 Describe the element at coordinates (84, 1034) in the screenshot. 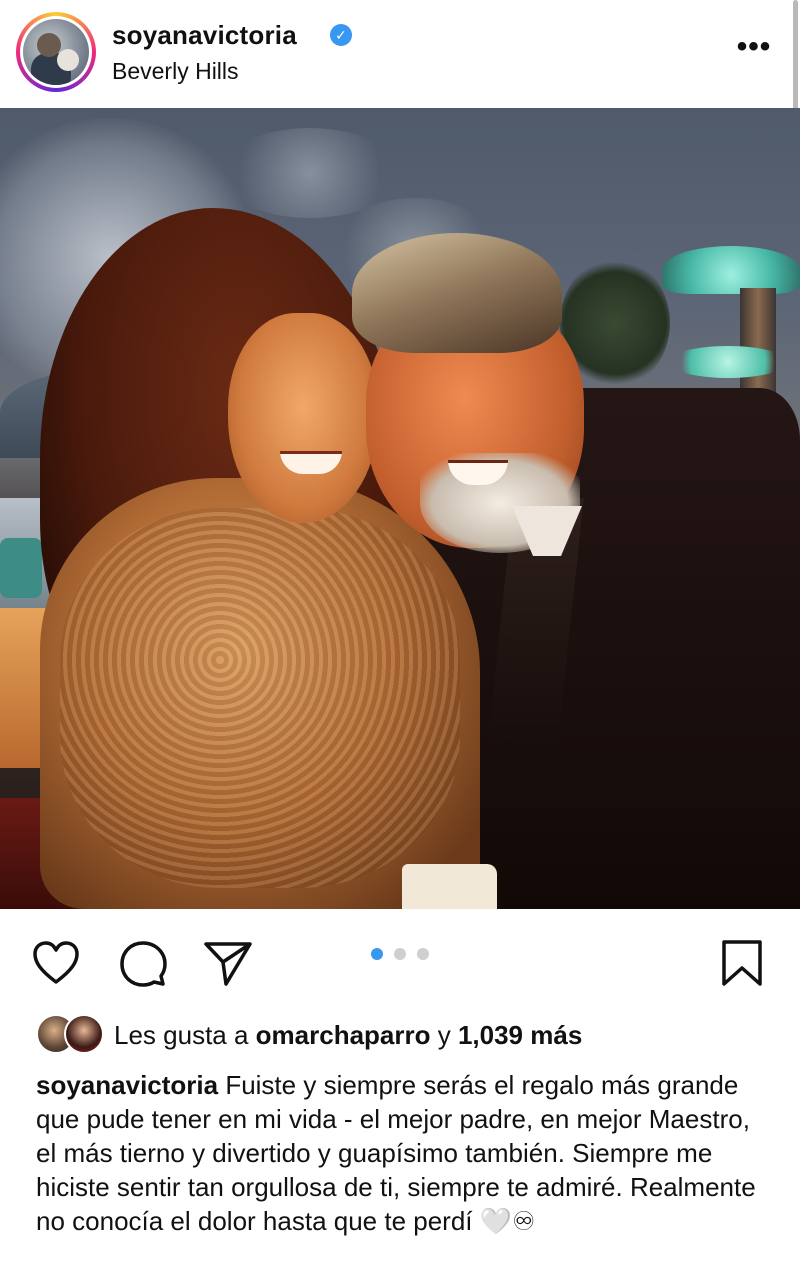

I see `liker-avatar` at that location.